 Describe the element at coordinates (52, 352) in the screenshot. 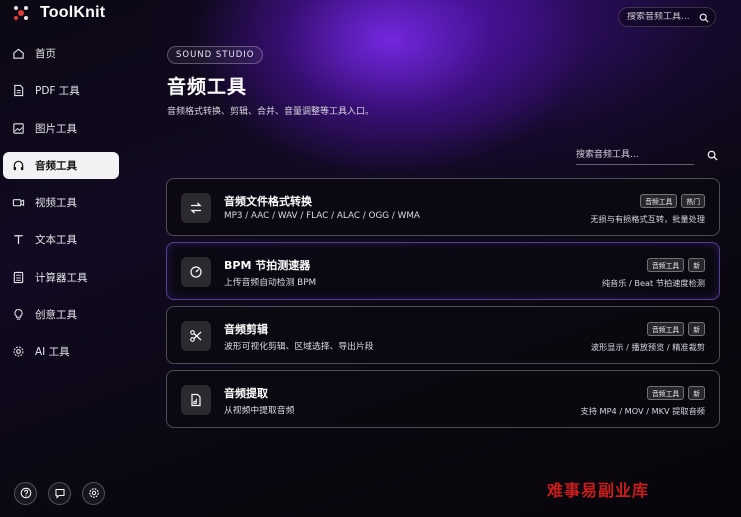

I see `sidebar-item-label: AI 工具` at that location.